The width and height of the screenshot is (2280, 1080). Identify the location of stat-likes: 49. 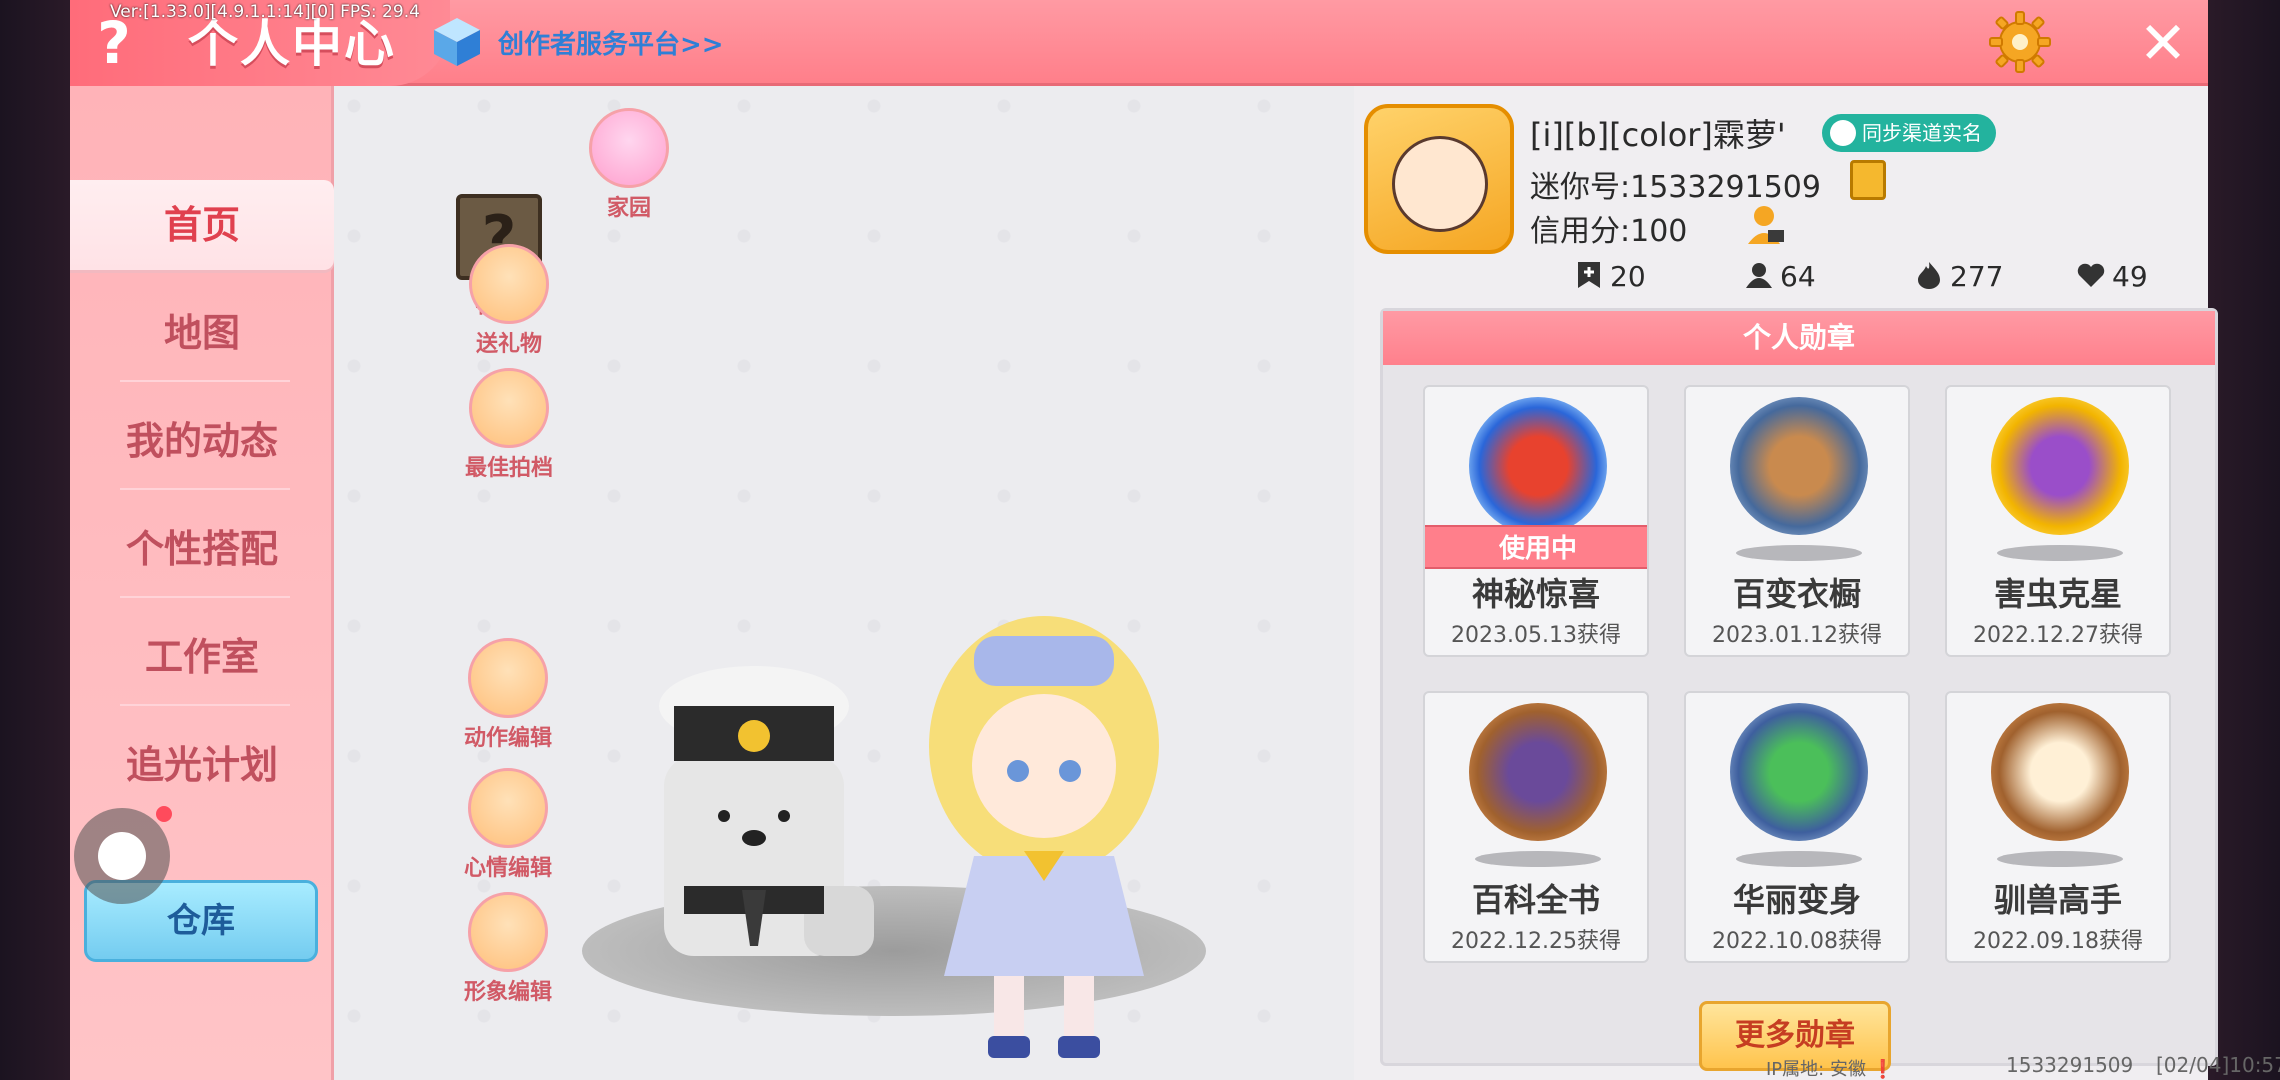
(2112, 276).